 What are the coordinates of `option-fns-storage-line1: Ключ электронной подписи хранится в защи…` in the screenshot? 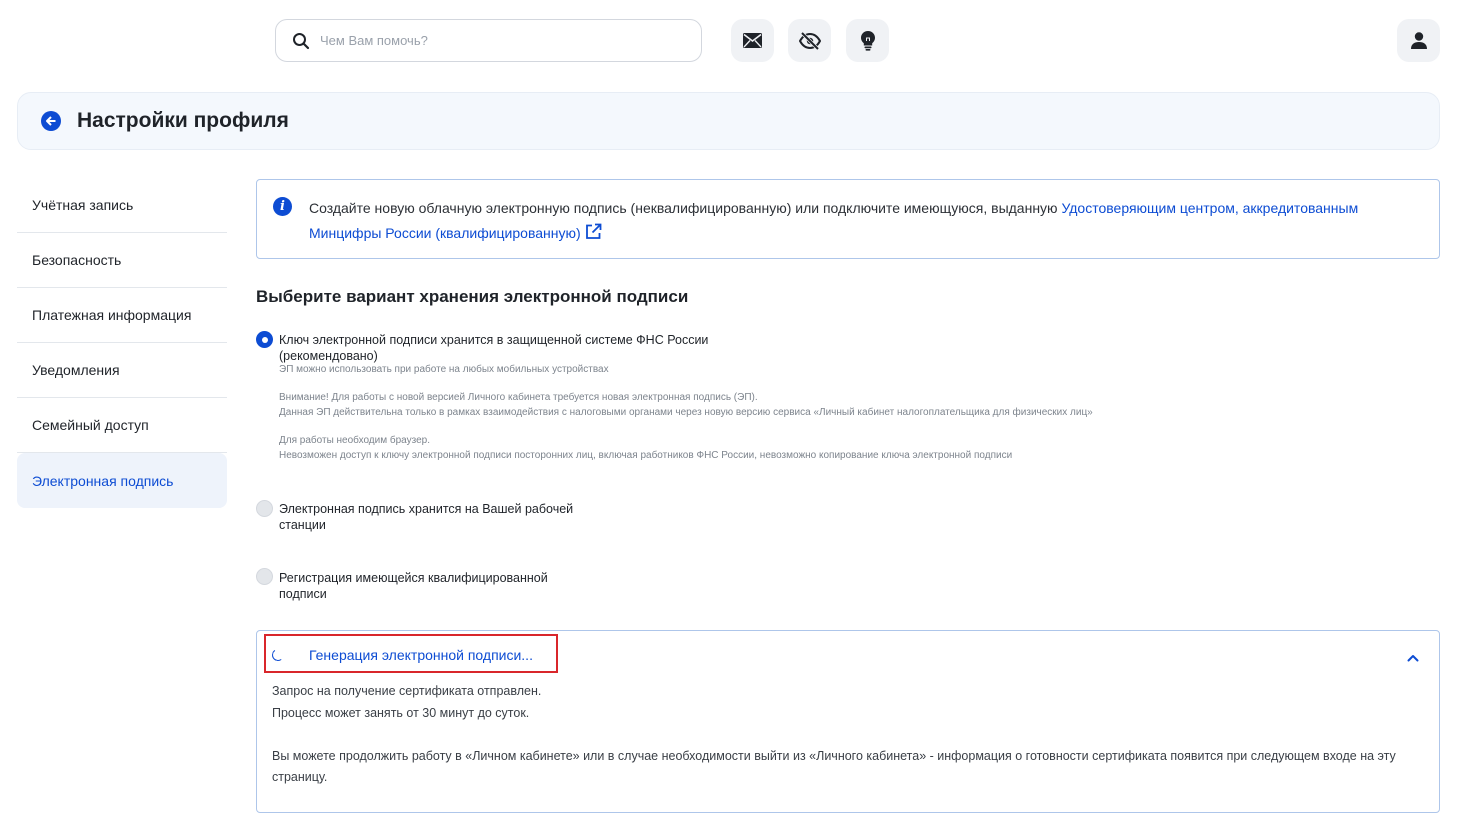 It's located at (494, 340).